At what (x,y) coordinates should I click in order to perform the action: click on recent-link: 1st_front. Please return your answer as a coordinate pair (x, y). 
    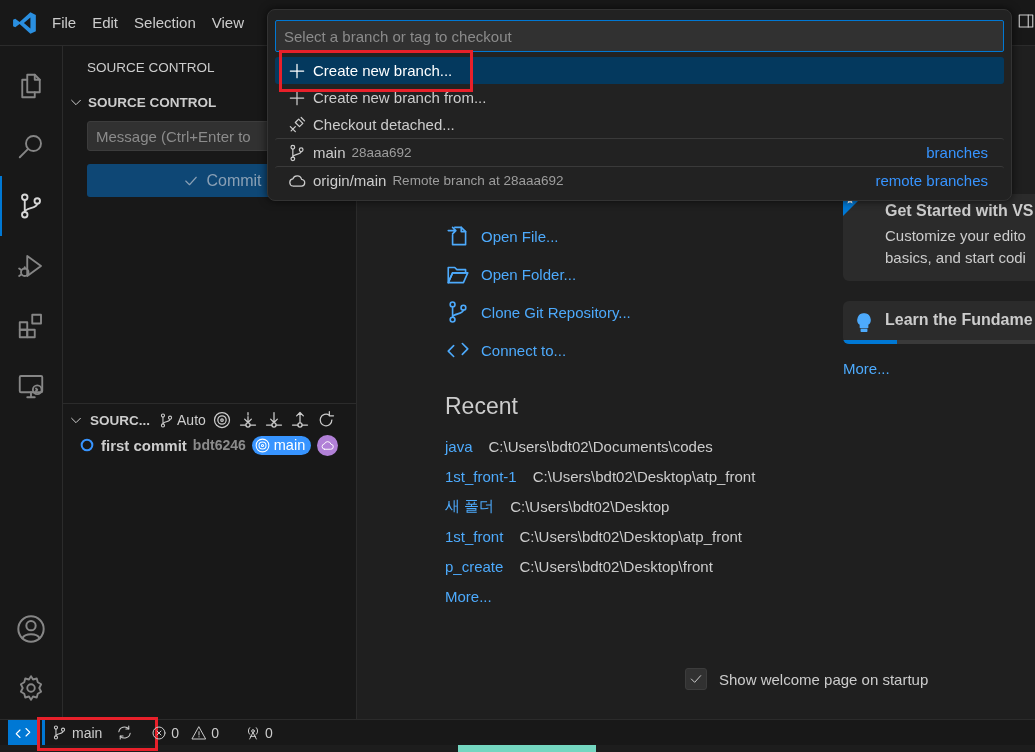
    Looking at the image, I should click on (474, 536).